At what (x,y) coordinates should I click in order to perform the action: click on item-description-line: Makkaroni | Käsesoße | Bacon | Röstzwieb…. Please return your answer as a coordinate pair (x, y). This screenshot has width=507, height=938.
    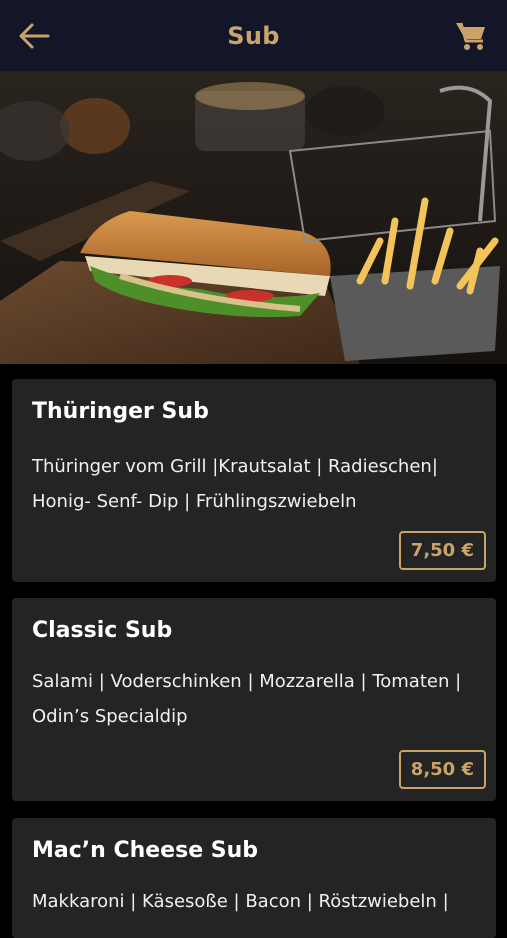
    Looking at the image, I should click on (240, 901).